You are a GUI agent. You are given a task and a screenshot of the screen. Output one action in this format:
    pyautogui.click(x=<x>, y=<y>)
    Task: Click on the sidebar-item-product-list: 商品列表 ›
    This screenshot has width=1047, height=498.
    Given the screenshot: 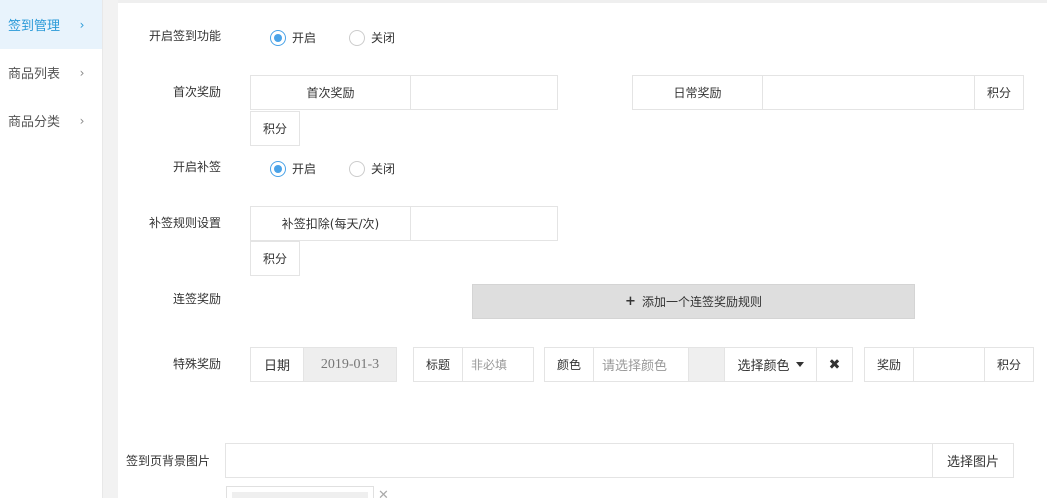 What is the action you would take?
    pyautogui.click(x=51, y=72)
    